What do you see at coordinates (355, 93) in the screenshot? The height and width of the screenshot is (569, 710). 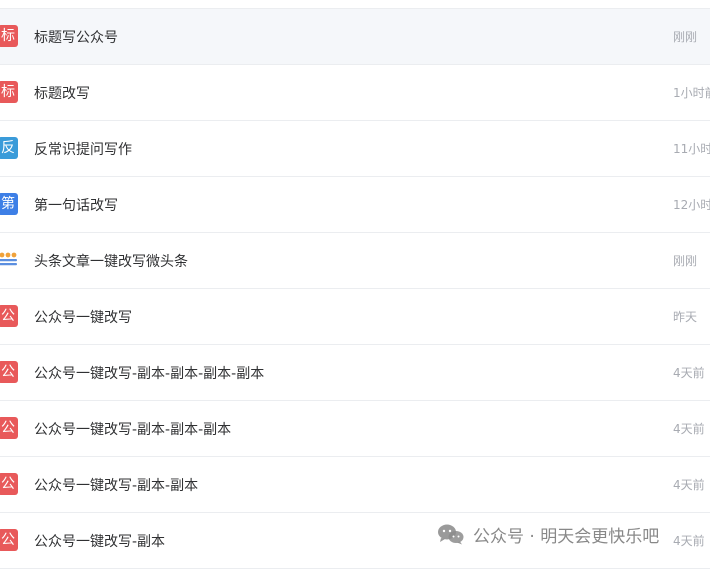 I see `list-item: 标 标题改写 1小时前` at bounding box center [355, 93].